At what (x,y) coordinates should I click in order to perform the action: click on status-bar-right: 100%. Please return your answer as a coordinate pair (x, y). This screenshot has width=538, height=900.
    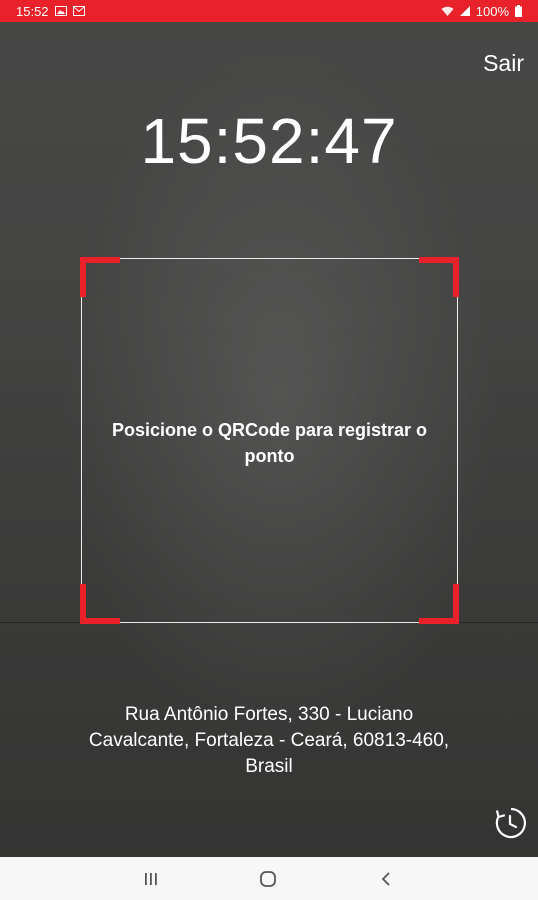
    Looking at the image, I should click on (481, 11).